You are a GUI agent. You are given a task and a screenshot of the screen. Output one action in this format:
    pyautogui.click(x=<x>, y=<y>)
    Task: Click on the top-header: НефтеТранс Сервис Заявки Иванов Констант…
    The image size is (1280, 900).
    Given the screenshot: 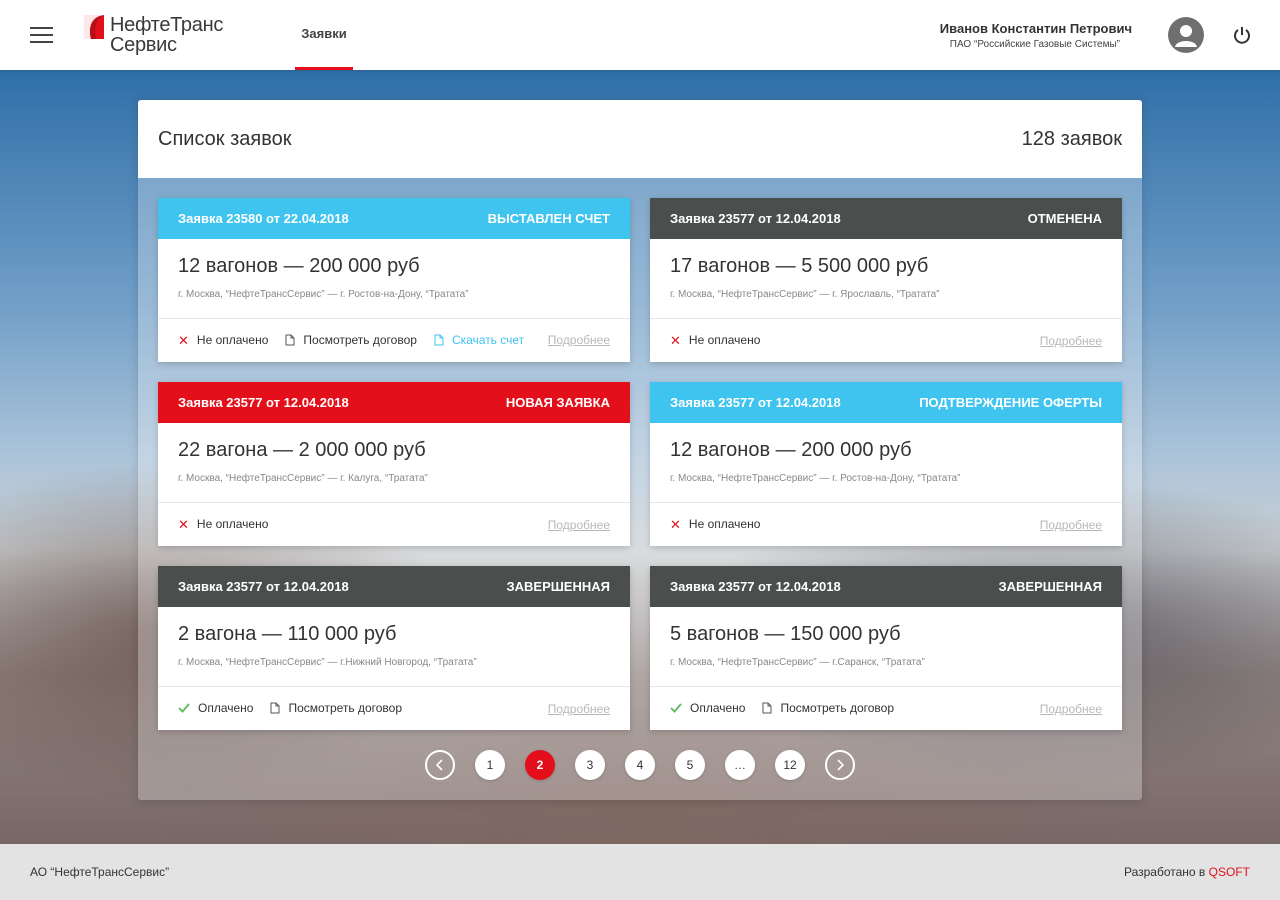 What is the action you would take?
    pyautogui.click(x=640, y=35)
    